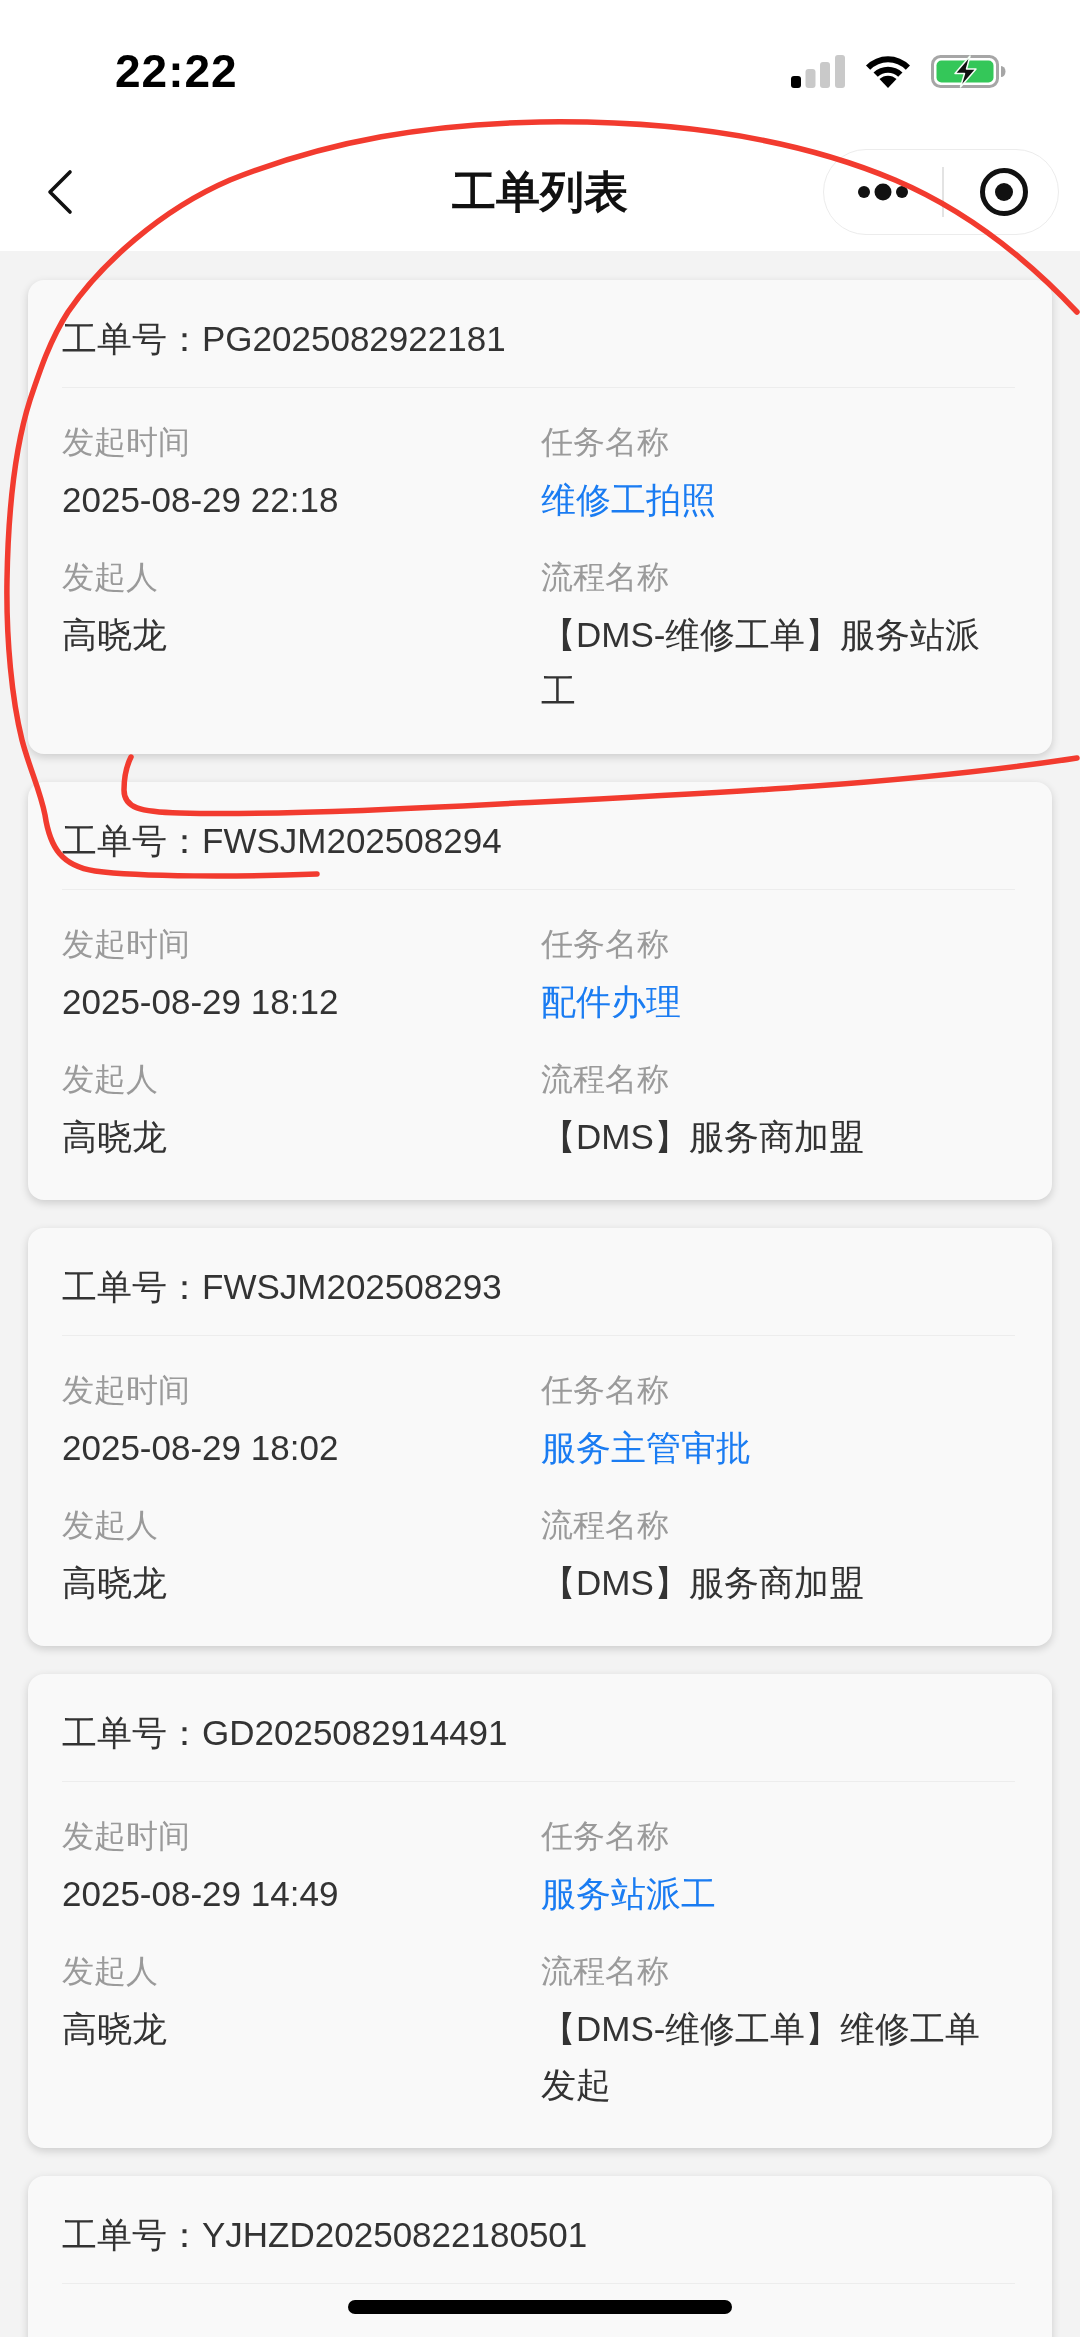 Image resolution: width=1080 pixels, height=2337 pixels. Describe the element at coordinates (60, 191) in the screenshot. I see `back-icon` at that location.